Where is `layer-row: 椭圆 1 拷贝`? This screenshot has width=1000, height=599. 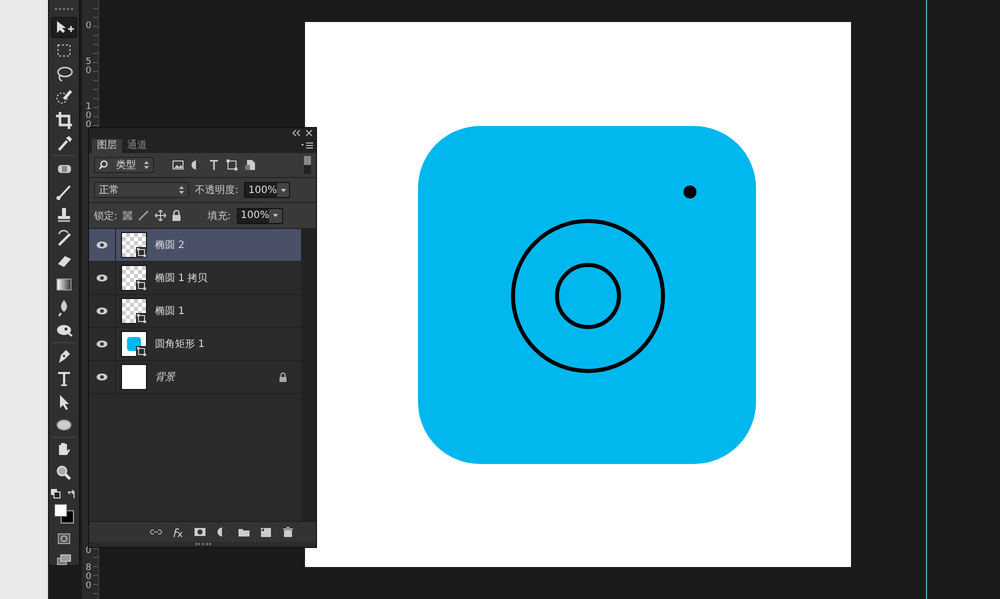
layer-row: 椭圆 1 拷贝 is located at coordinates (195, 278).